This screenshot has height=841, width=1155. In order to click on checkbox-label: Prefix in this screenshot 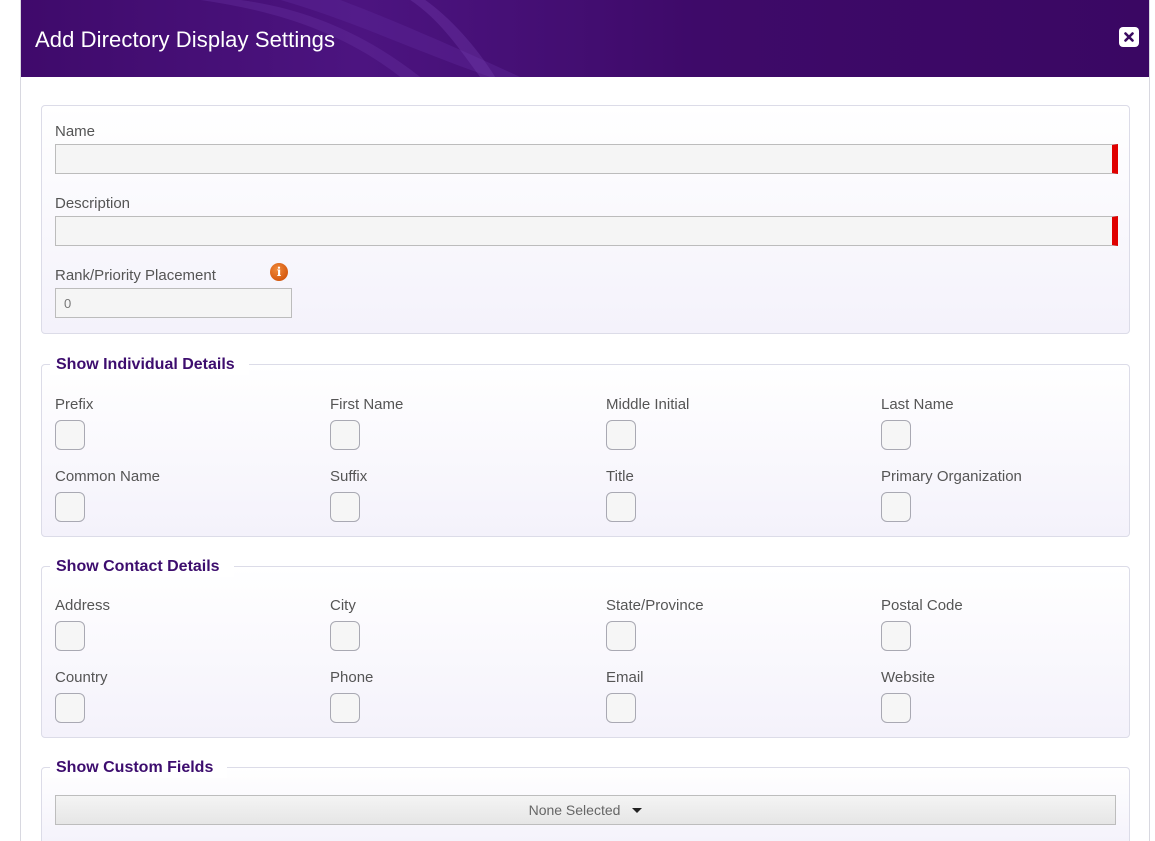, I will do `click(74, 404)`.